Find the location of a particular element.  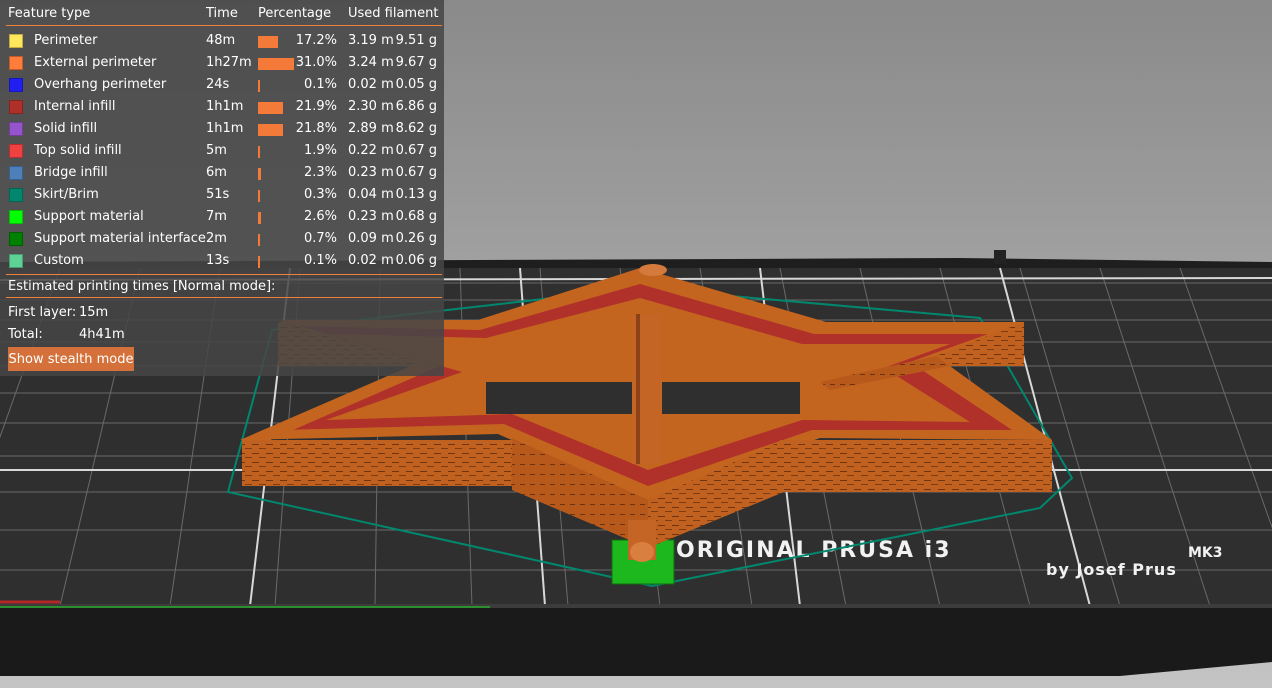

feature-time: 6m is located at coordinates (216, 172).